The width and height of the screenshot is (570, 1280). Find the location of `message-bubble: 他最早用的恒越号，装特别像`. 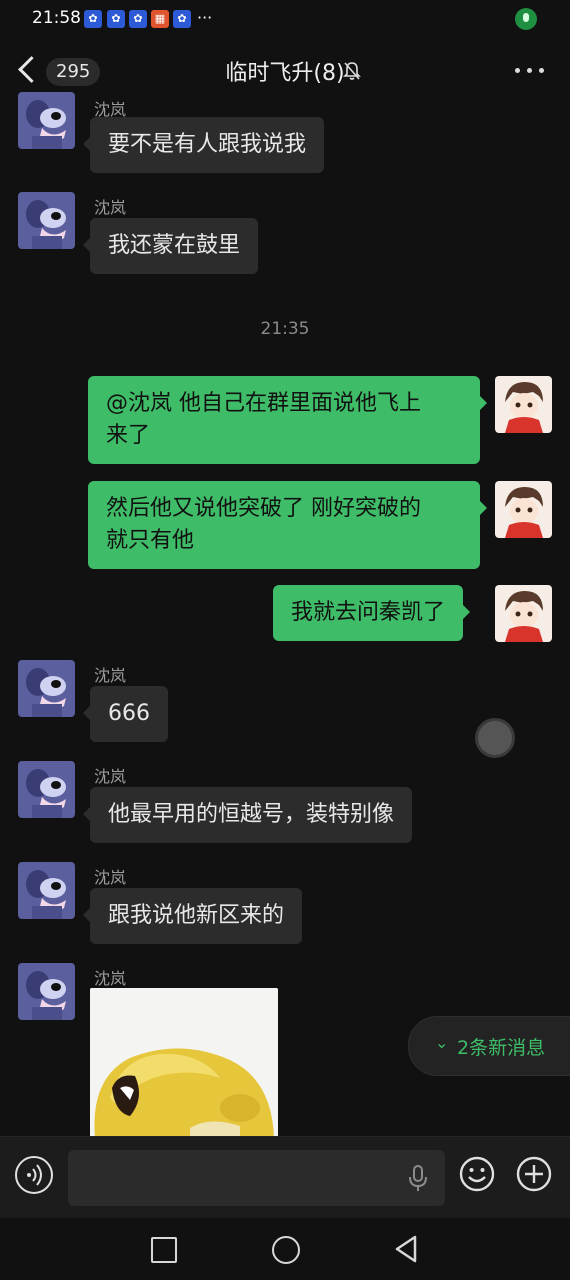

message-bubble: 他最早用的恒越号，装特别像 is located at coordinates (247, 815).